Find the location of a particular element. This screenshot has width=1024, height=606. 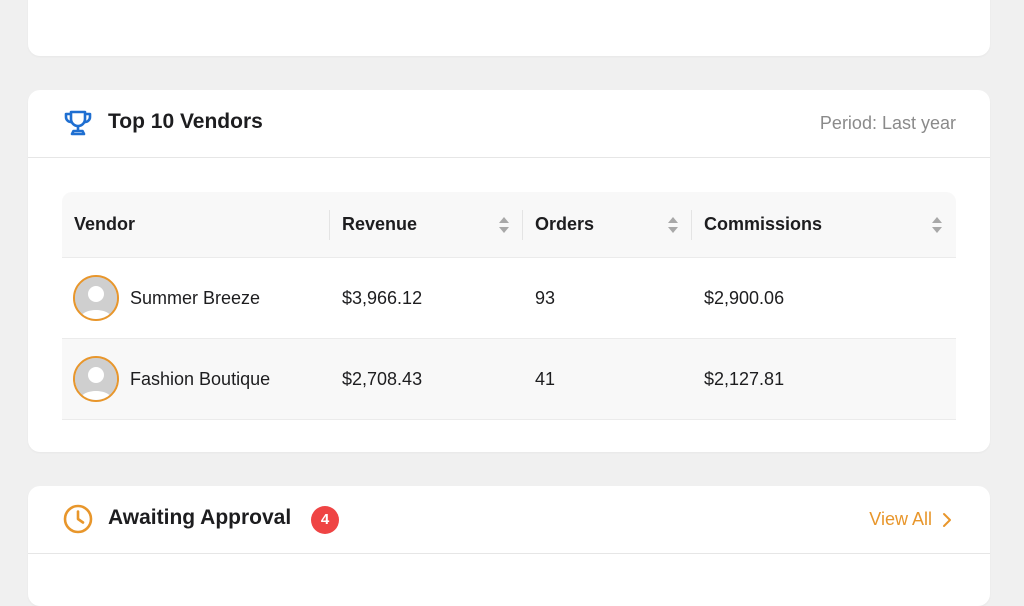

chevron-right-icon is located at coordinates (947, 520).